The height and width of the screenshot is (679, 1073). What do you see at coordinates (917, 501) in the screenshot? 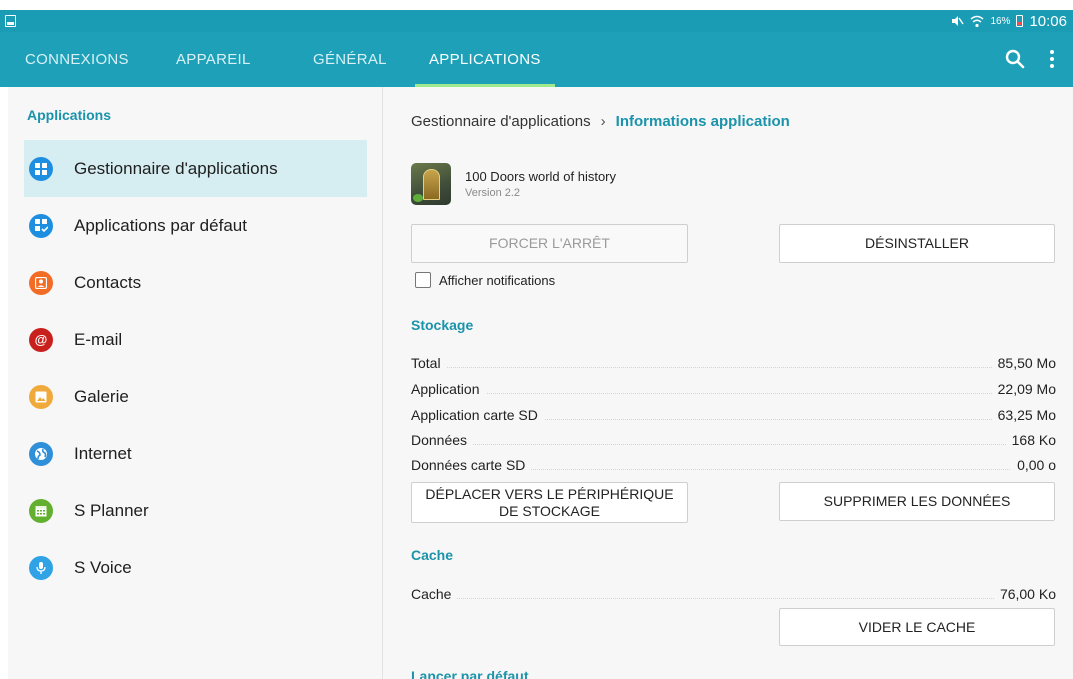
I see `clear-data-button: SUPPRIMER LES DONNÉES` at bounding box center [917, 501].